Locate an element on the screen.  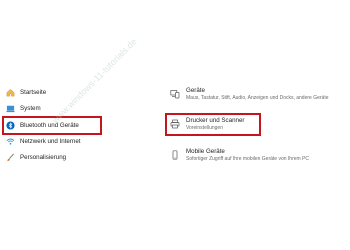
sidebar-item-startseite: Startseite is located at coordinates (26, 92).